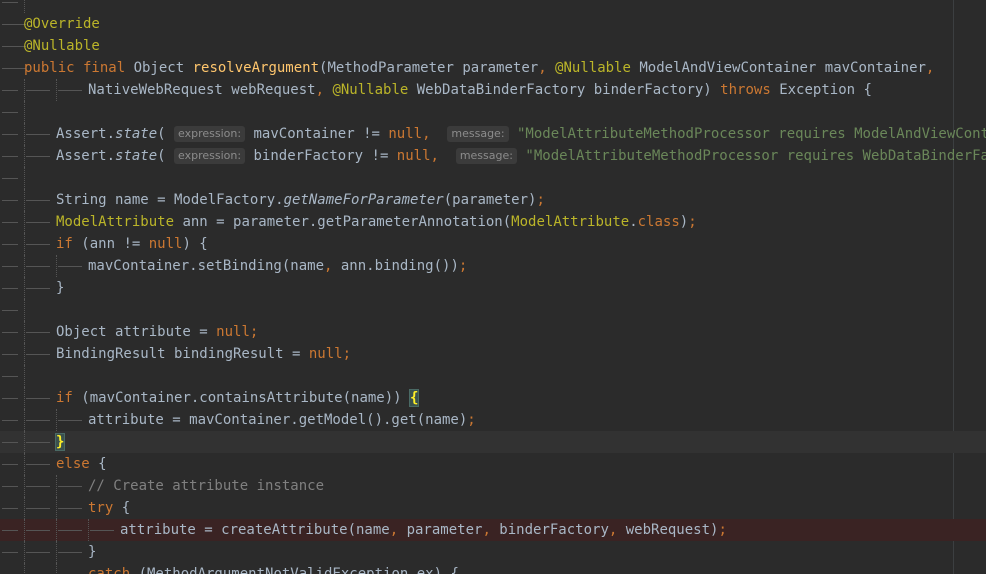  I want to click on code-token: try, so click(105, 508).